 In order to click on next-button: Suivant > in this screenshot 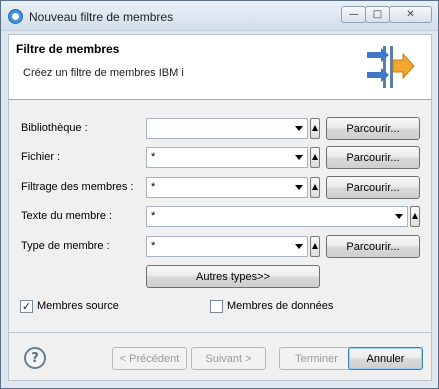, I will do `click(228, 358)`.